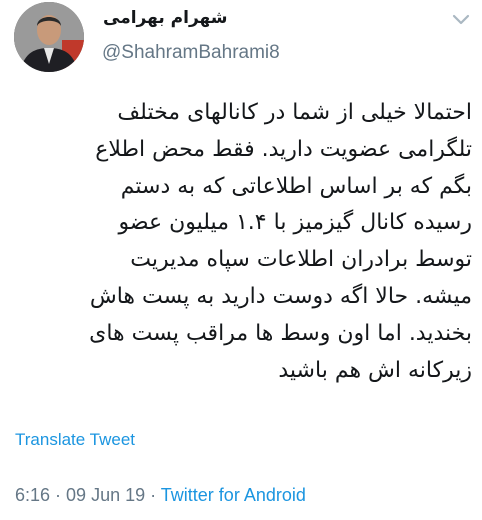  What do you see at coordinates (165, 18) in the screenshot?
I see `display-name: شهرام بهرامی` at bounding box center [165, 18].